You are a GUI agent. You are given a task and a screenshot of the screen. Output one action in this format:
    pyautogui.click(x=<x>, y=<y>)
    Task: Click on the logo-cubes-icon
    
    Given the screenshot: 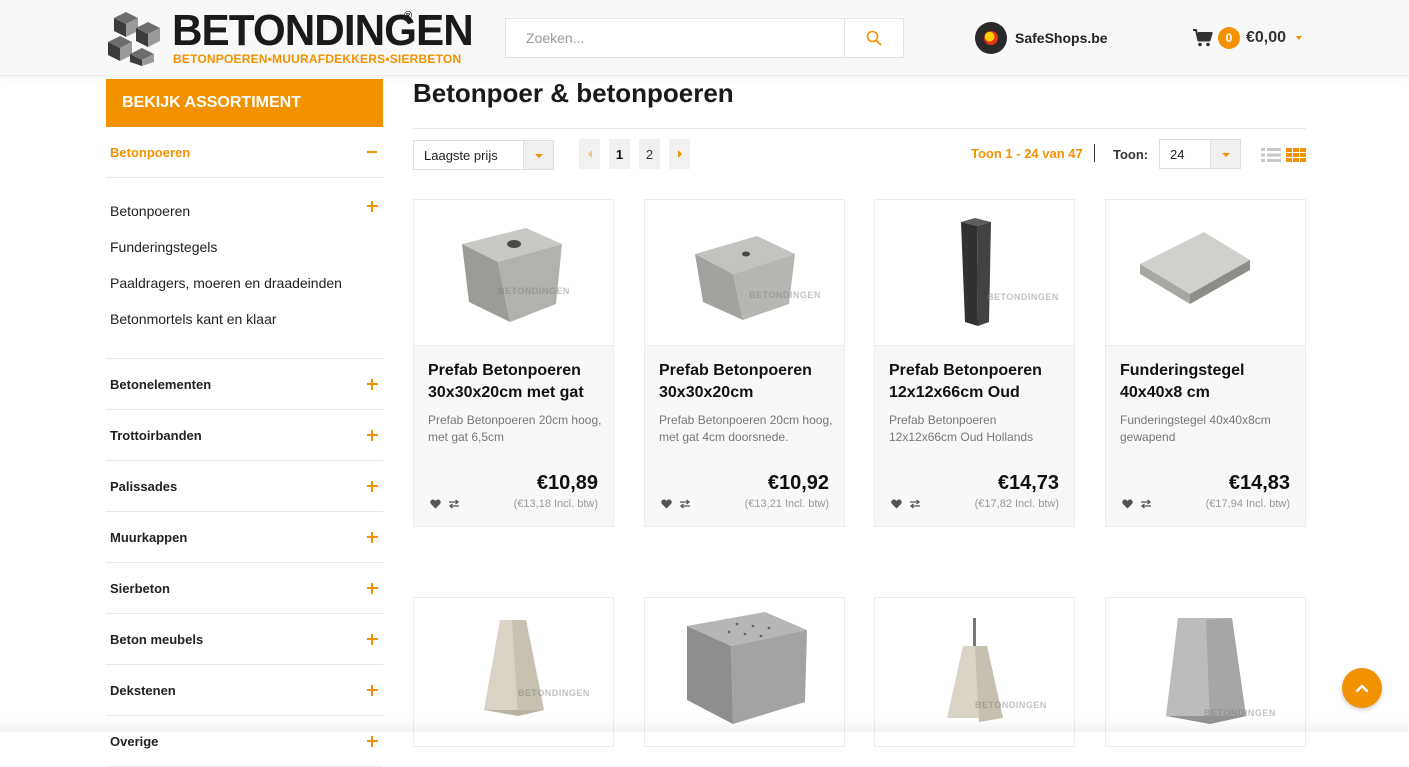 What is the action you would take?
    pyautogui.click(x=134, y=39)
    